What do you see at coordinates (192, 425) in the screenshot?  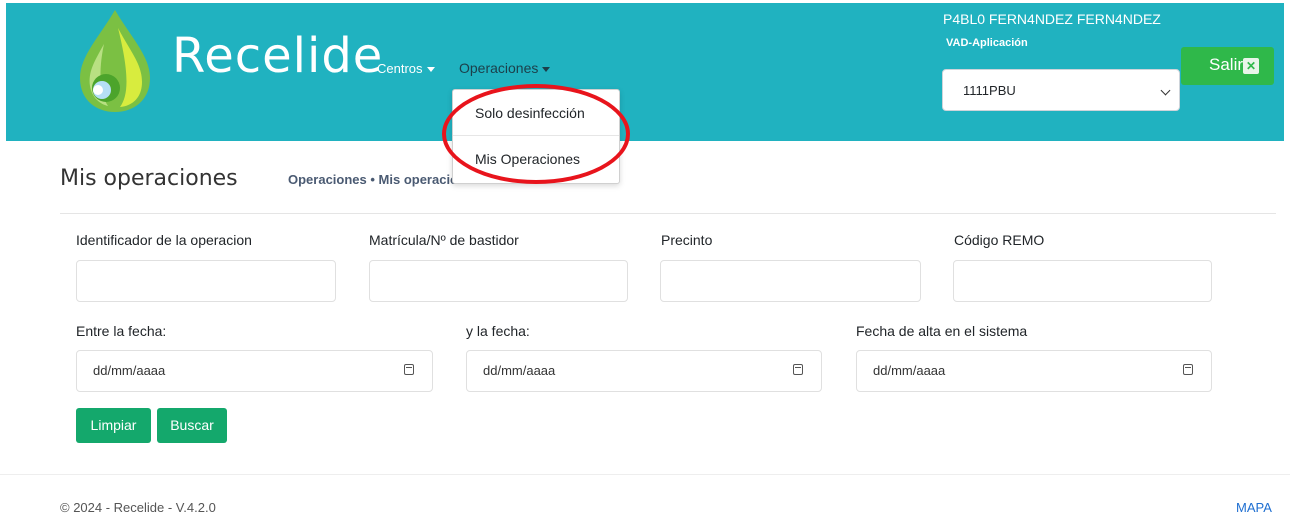 I see `search-button: Buscar` at bounding box center [192, 425].